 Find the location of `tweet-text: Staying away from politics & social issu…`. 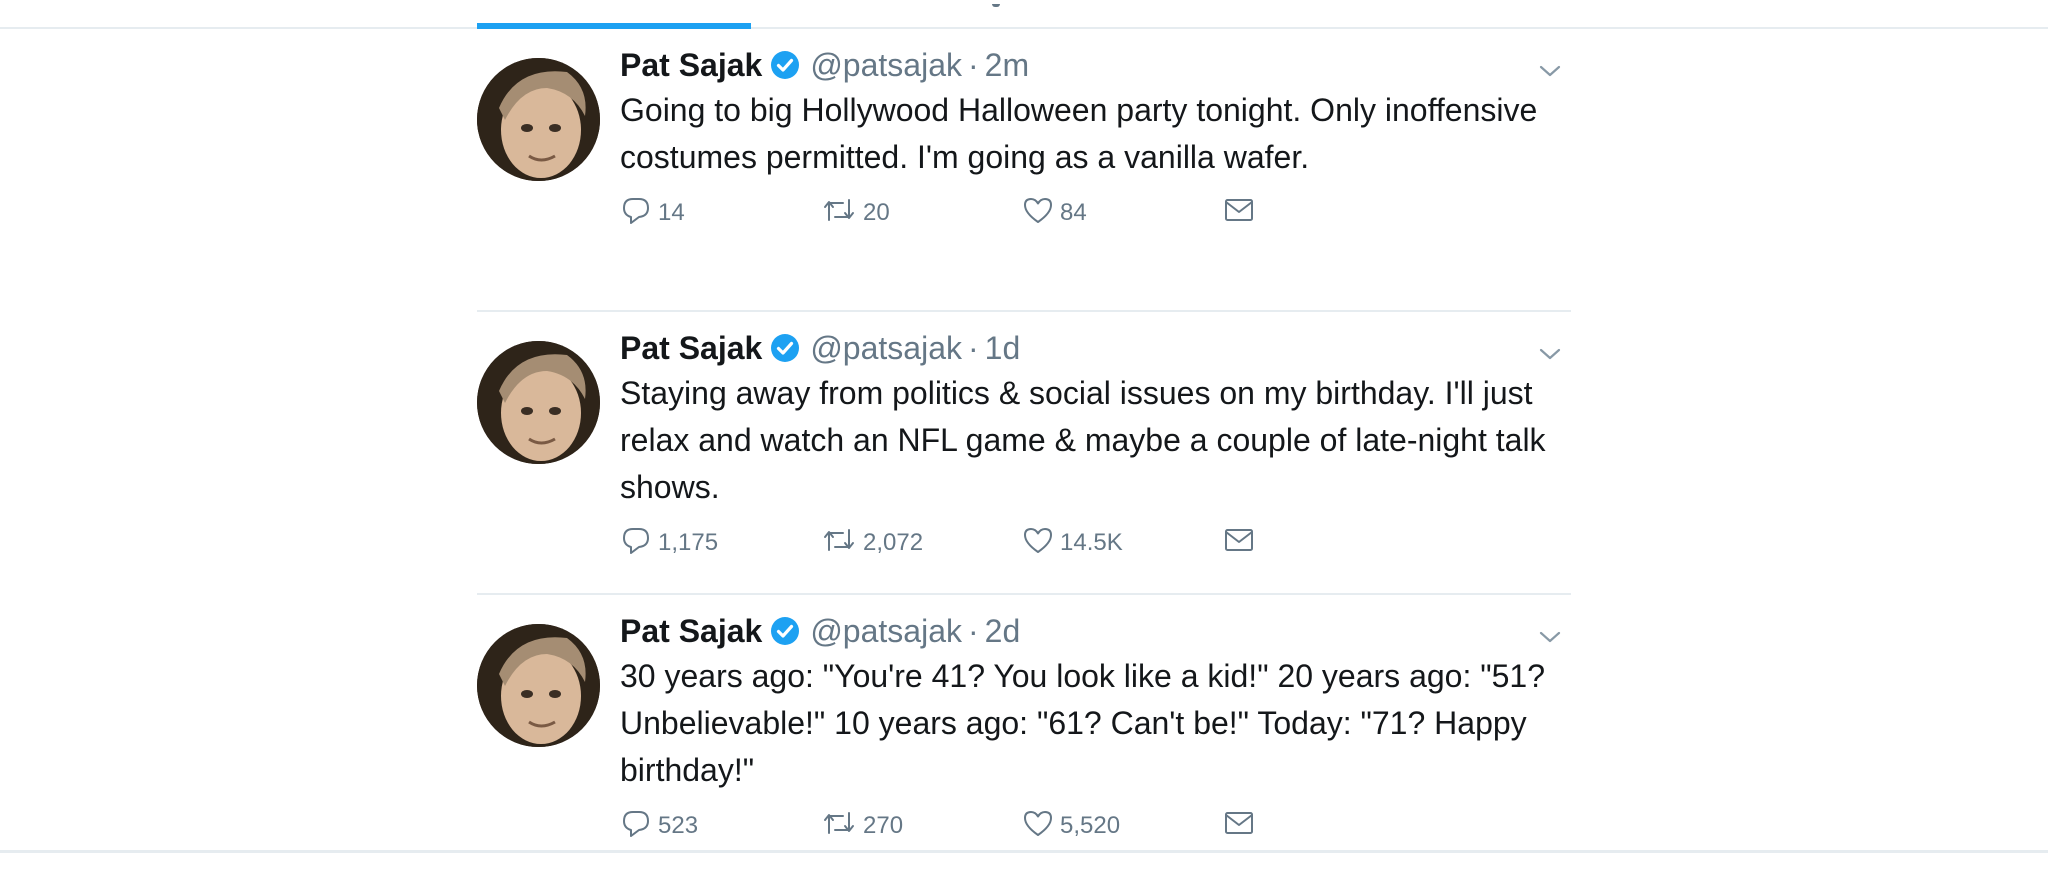

tweet-text: Staying away from politics & social issu… is located at coordinates (1083, 440).